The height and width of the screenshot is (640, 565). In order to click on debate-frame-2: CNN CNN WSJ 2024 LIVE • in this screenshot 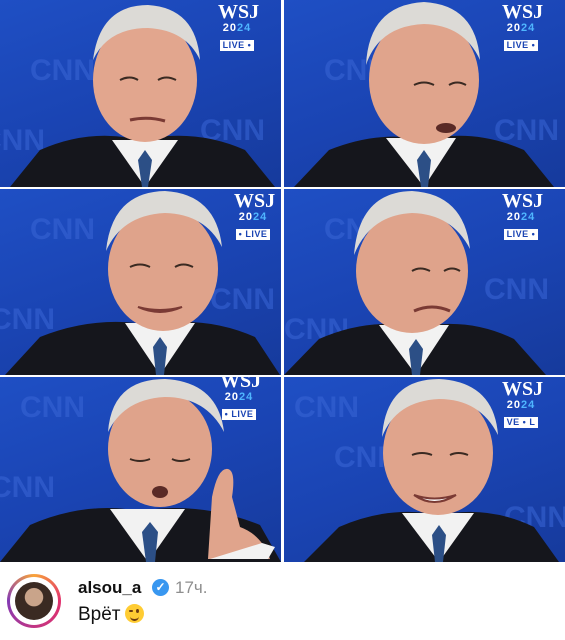, I will do `click(424, 93)`.